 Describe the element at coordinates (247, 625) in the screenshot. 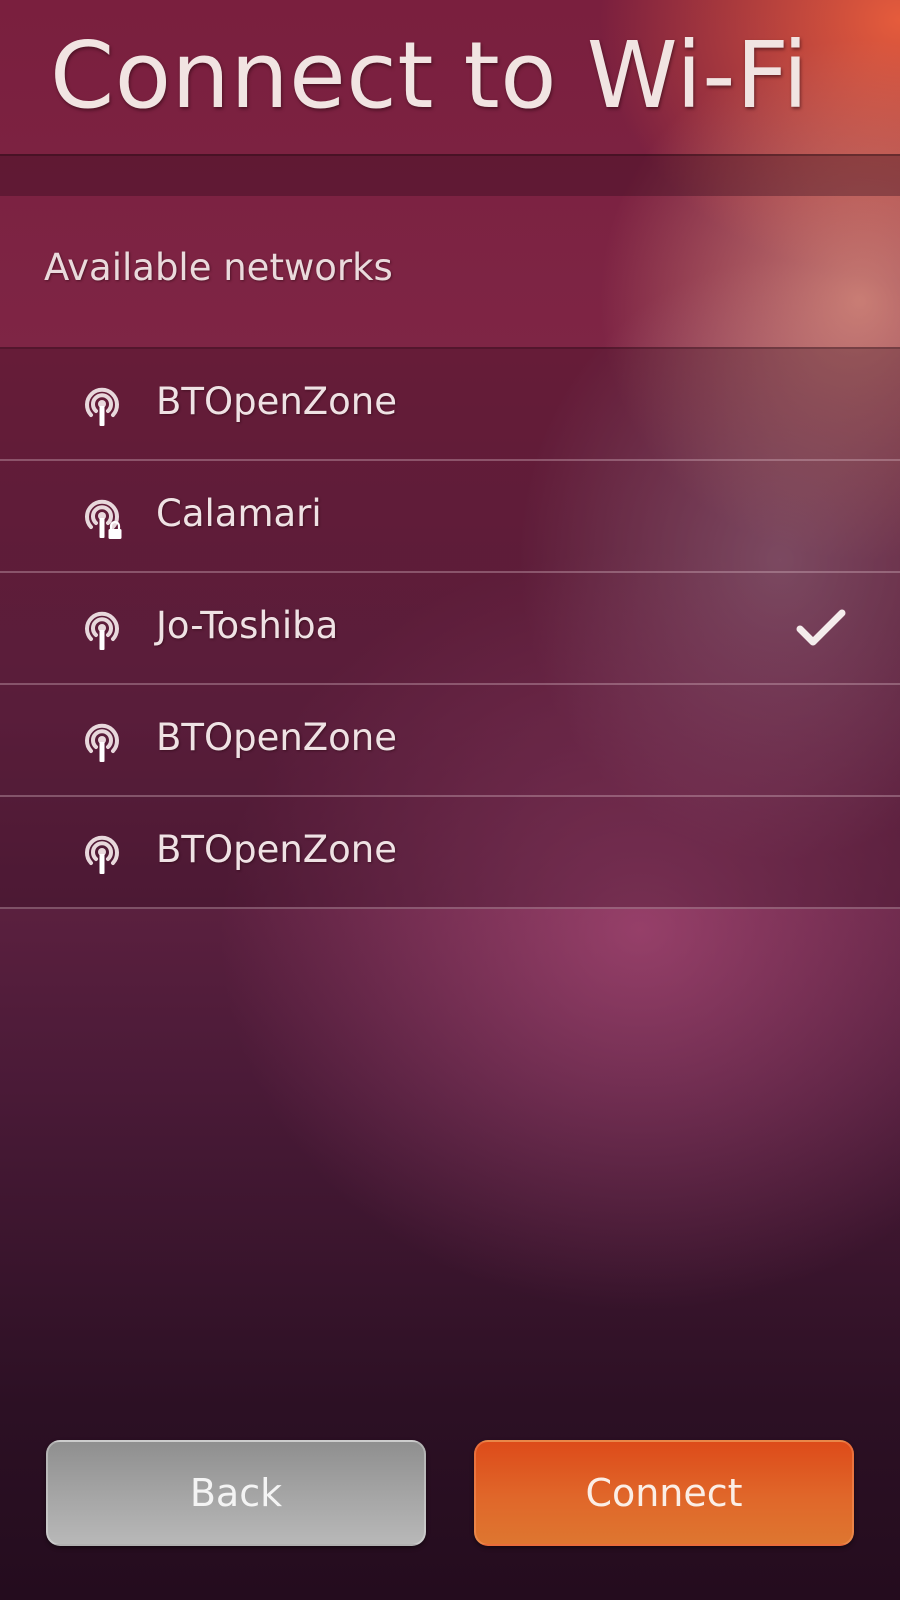

I see `network-name: Jo-Toshiba` at that location.